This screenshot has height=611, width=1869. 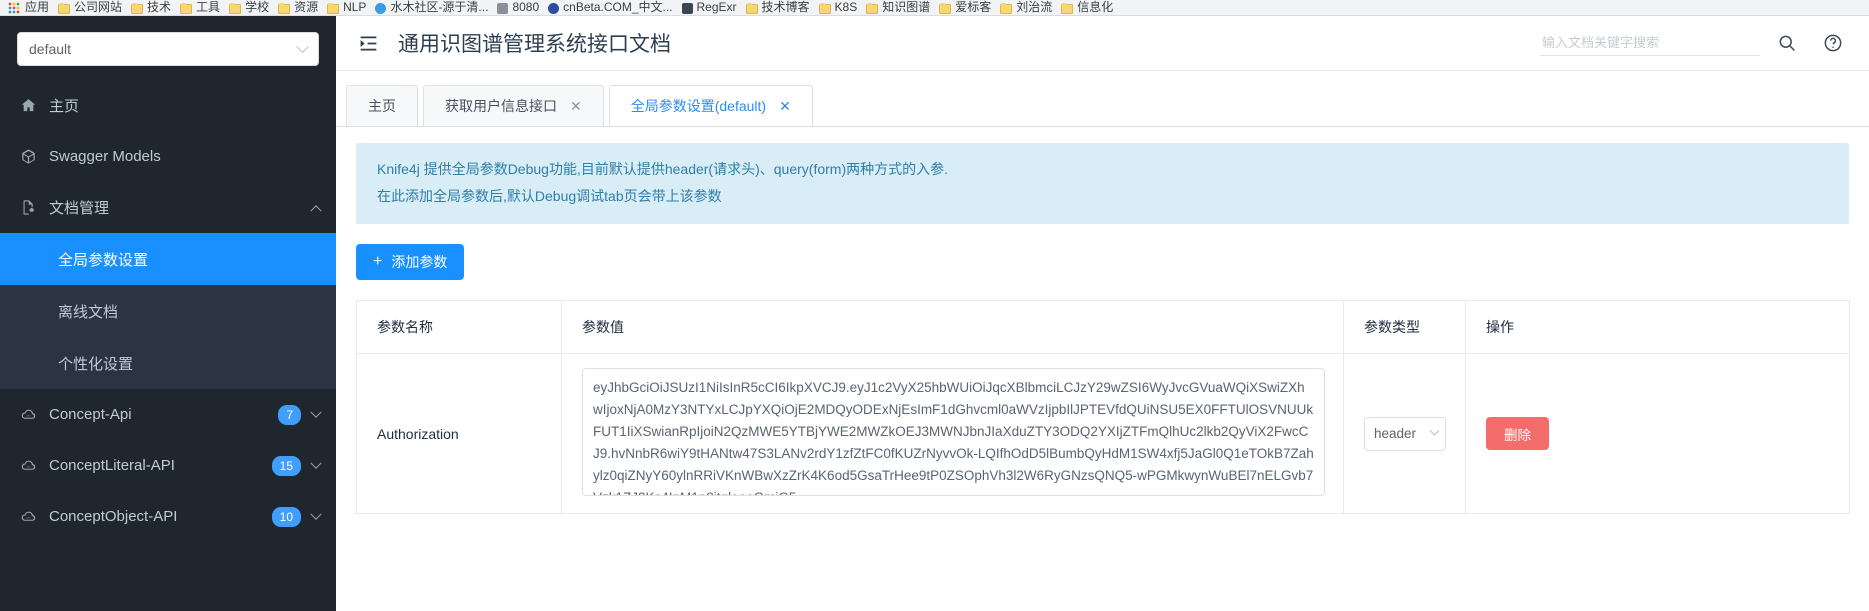 I want to click on bookmark-item: RegExr, so click(x=712, y=8).